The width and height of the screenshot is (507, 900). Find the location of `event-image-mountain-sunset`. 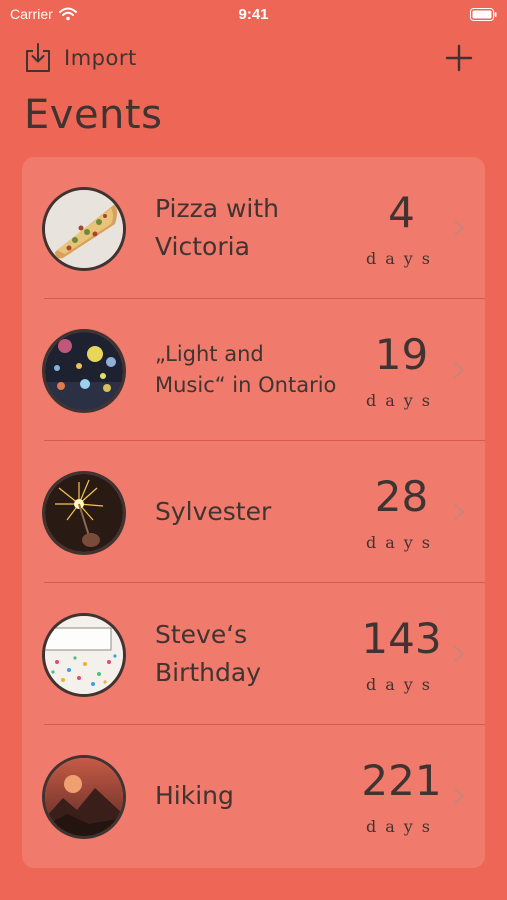

event-image-mountain-sunset is located at coordinates (84, 797).